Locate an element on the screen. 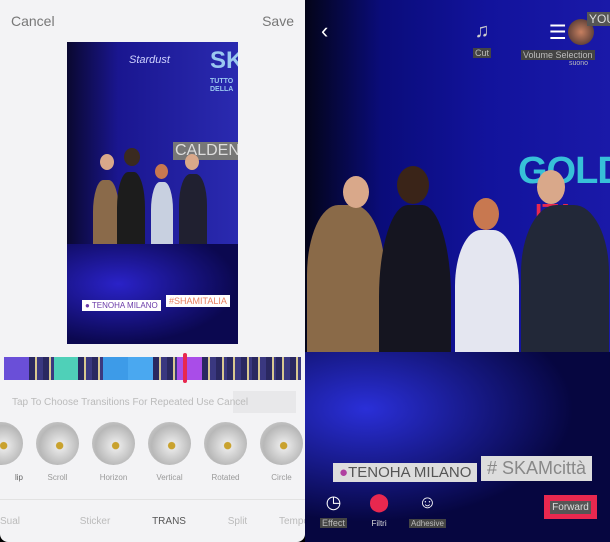  sticker-icon: ☺ is located at coordinates (427, 502).